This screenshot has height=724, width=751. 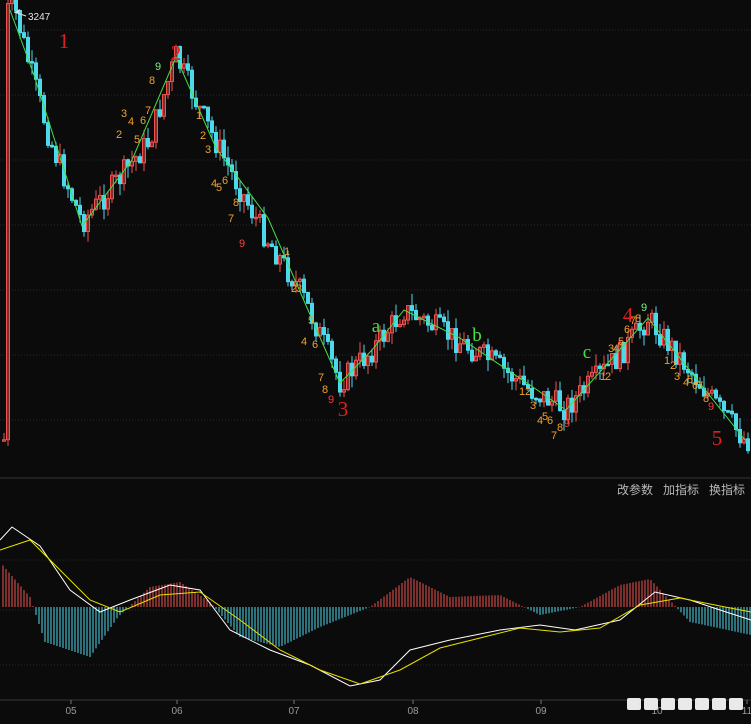 What do you see at coordinates (413, 711) in the screenshot?
I see `month-label-08: 08` at bounding box center [413, 711].